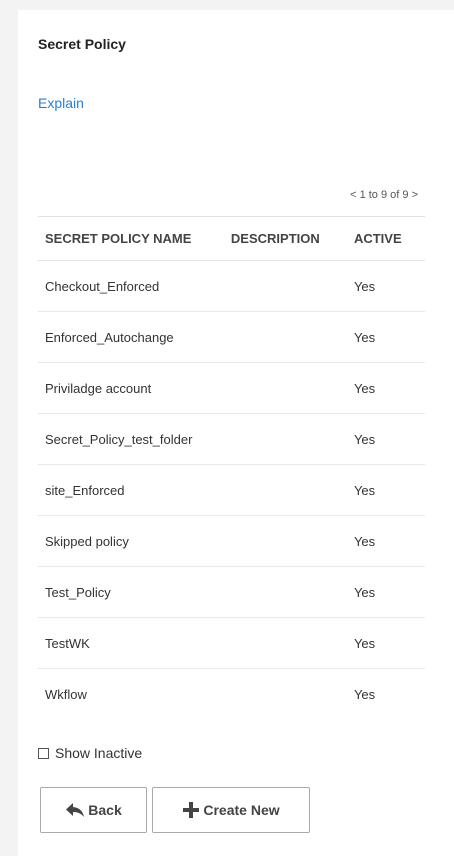  I want to click on policy-name-cell: Wkflow, so click(131, 694).